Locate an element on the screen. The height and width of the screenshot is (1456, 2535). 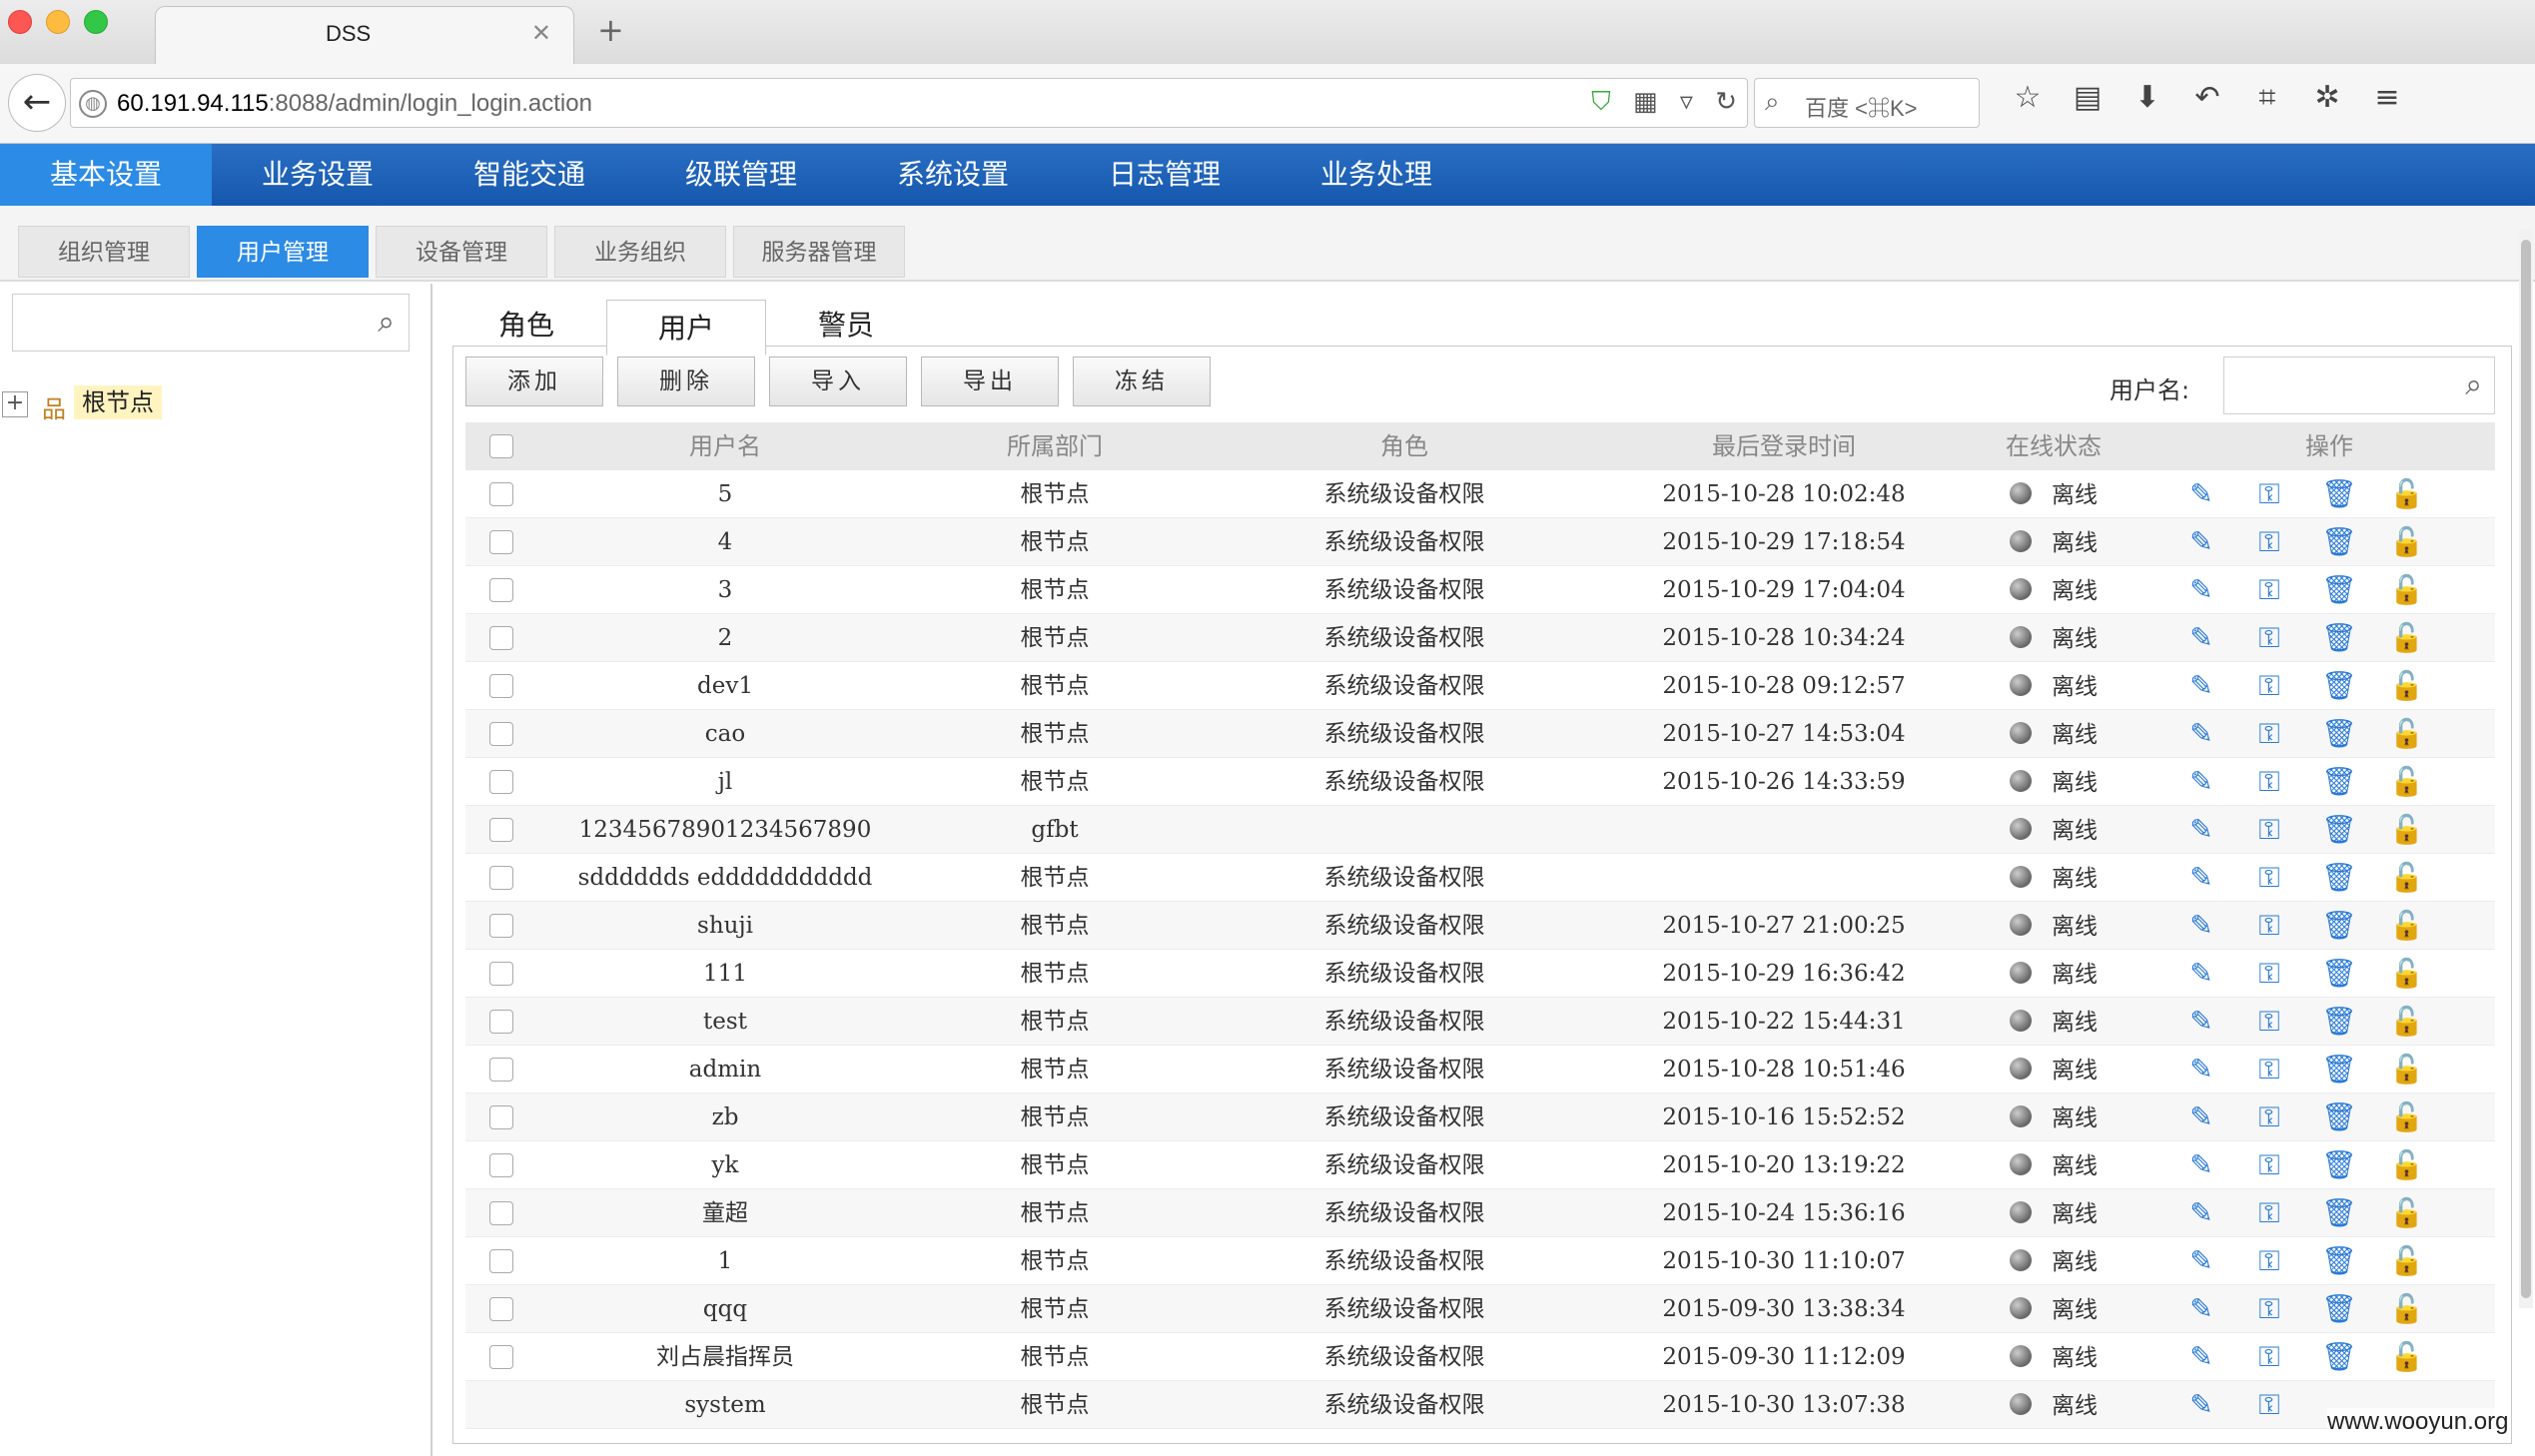
export-button: 导出 is located at coordinates (990, 381).